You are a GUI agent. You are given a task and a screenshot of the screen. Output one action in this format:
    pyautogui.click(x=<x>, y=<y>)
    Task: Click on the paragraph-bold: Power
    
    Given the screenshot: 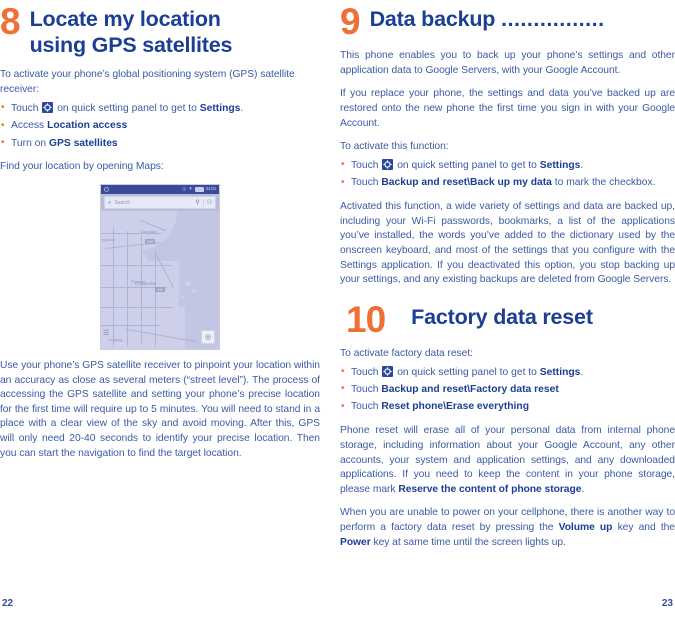 What is the action you would take?
    pyautogui.click(x=355, y=542)
    